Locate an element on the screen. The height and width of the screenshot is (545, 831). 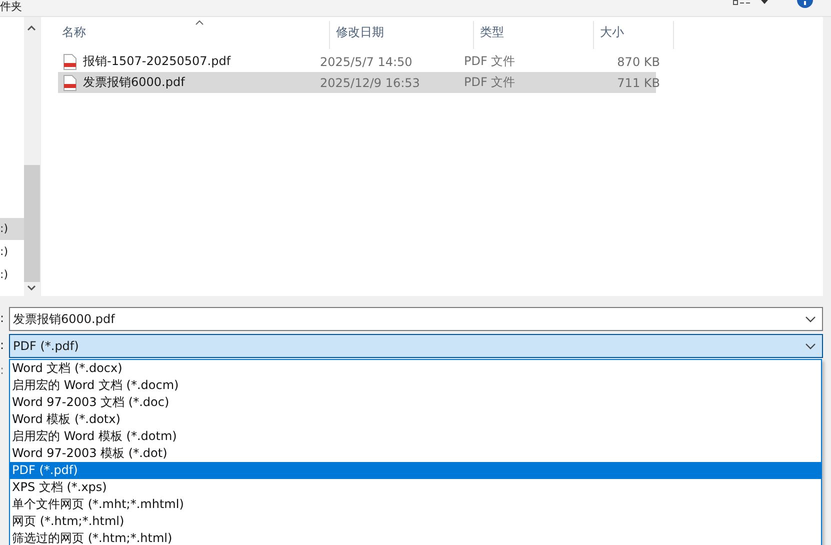
file-type-option: PDF (*.pdf) is located at coordinates (415, 470).